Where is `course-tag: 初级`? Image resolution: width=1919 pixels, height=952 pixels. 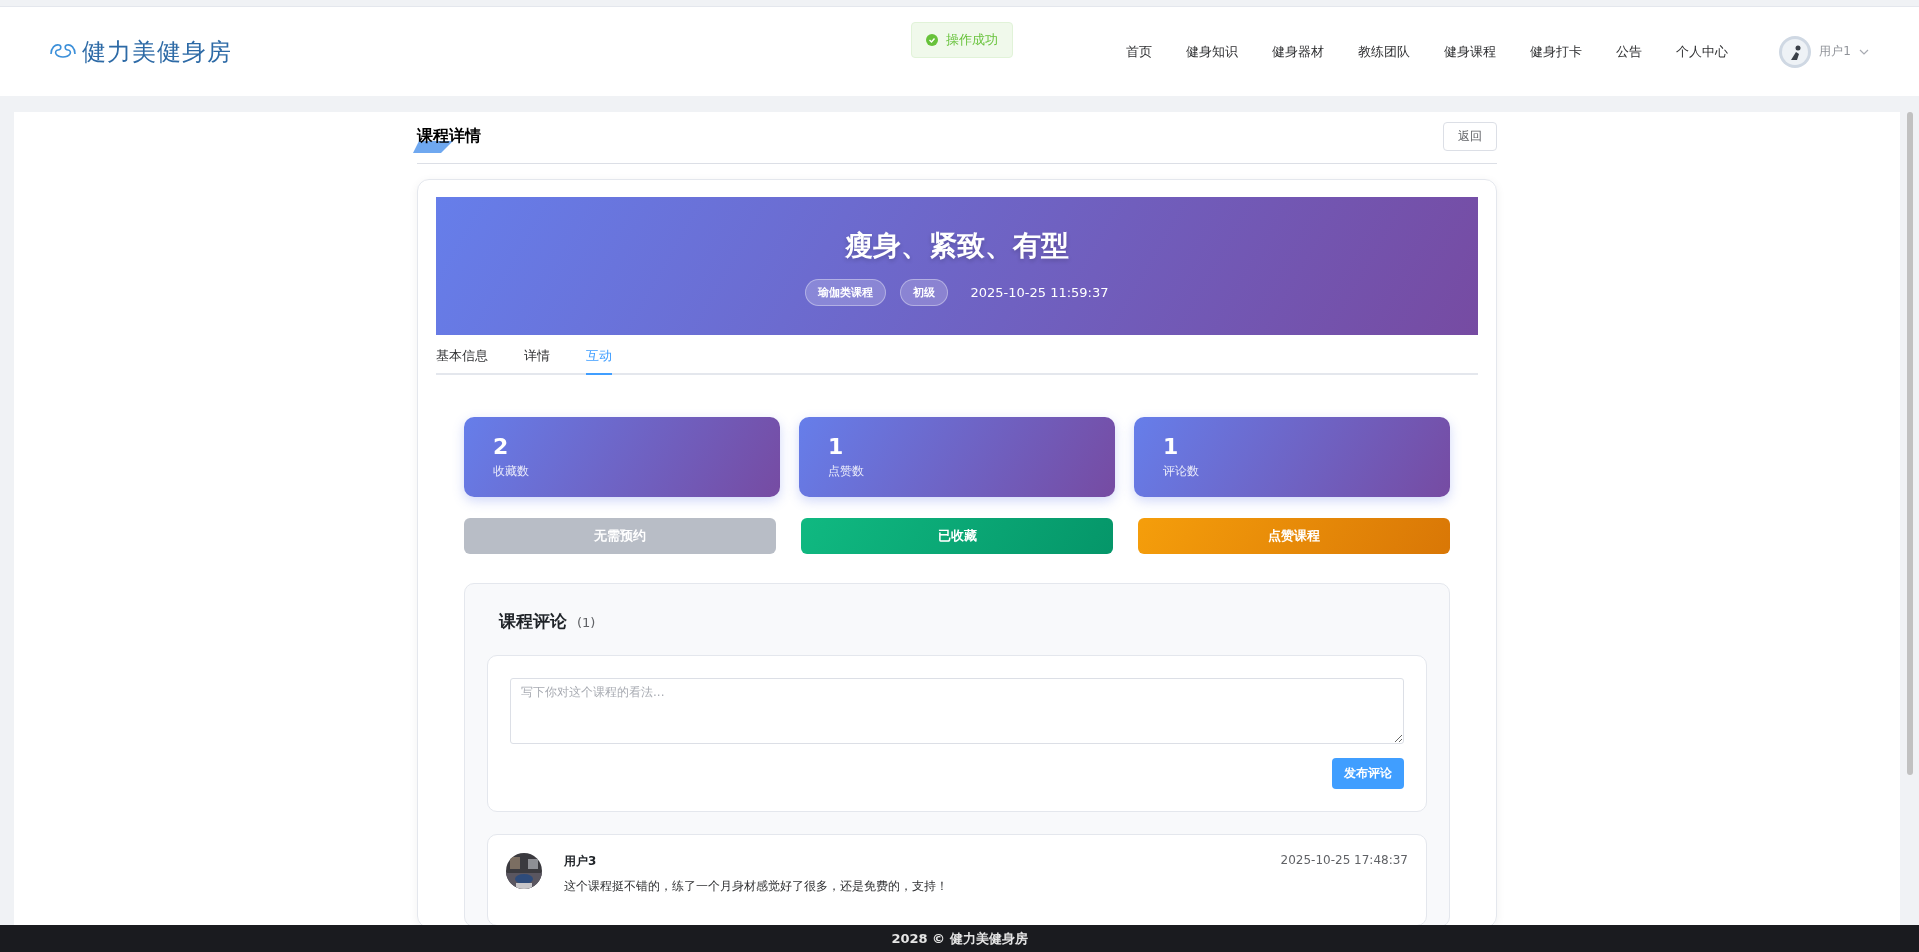 course-tag: 初级 is located at coordinates (924, 292).